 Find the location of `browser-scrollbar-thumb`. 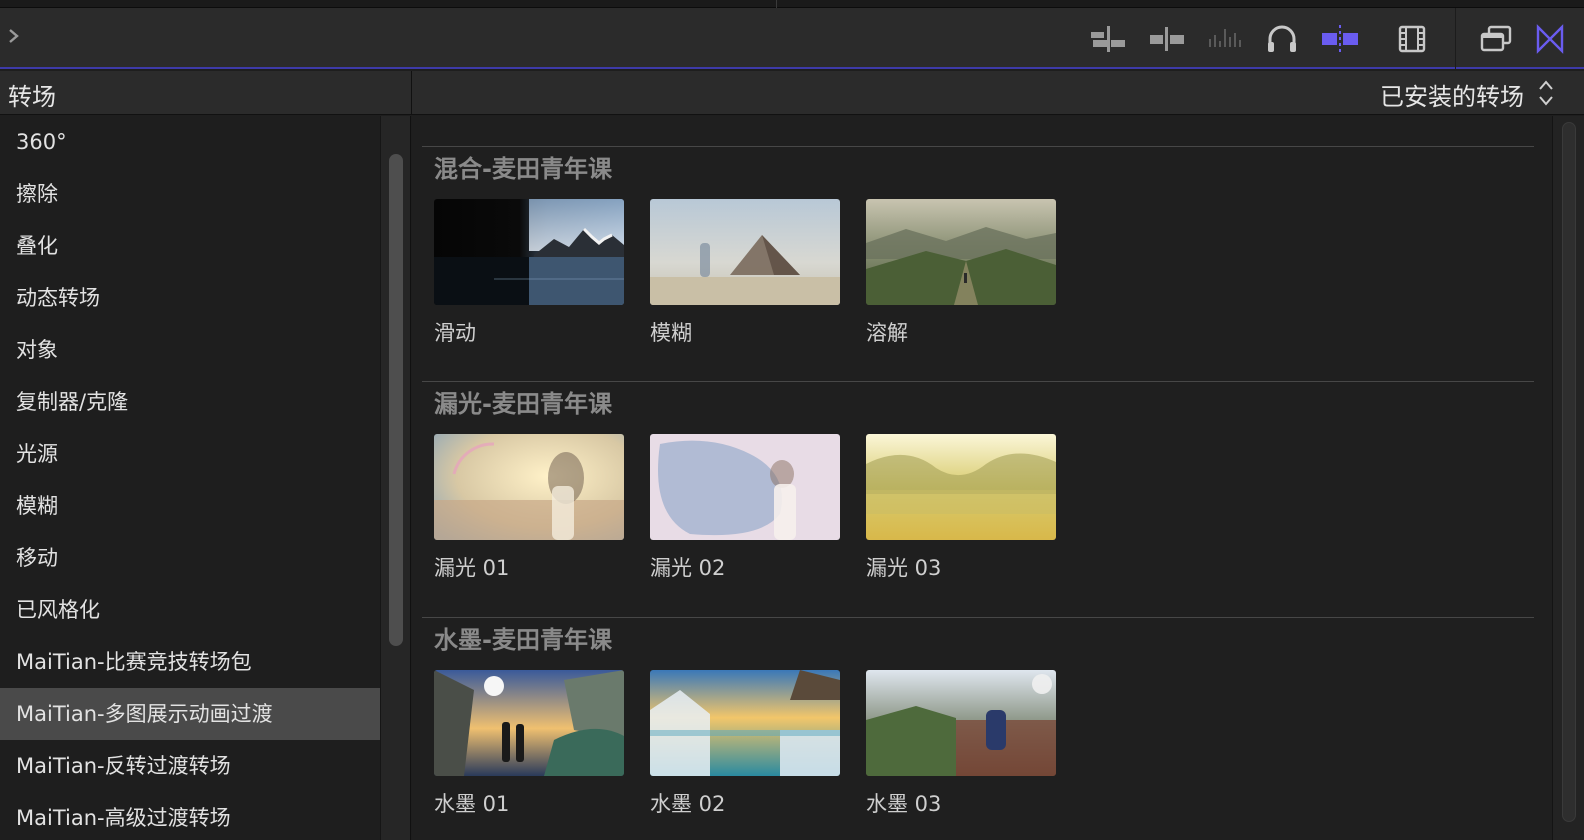

browser-scrollbar-thumb is located at coordinates (1569, 472).